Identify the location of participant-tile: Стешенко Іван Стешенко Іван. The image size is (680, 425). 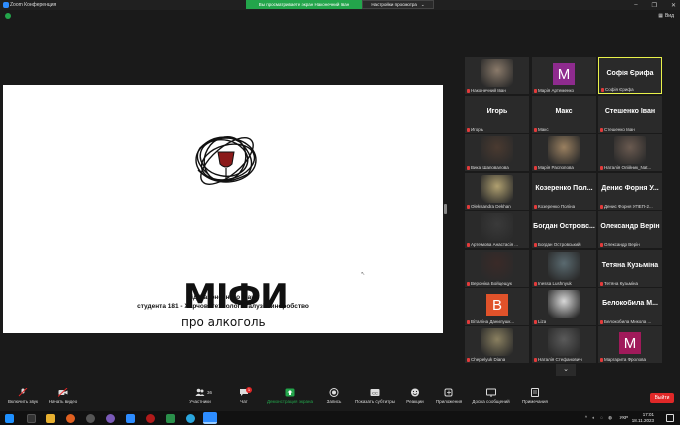
(630, 114).